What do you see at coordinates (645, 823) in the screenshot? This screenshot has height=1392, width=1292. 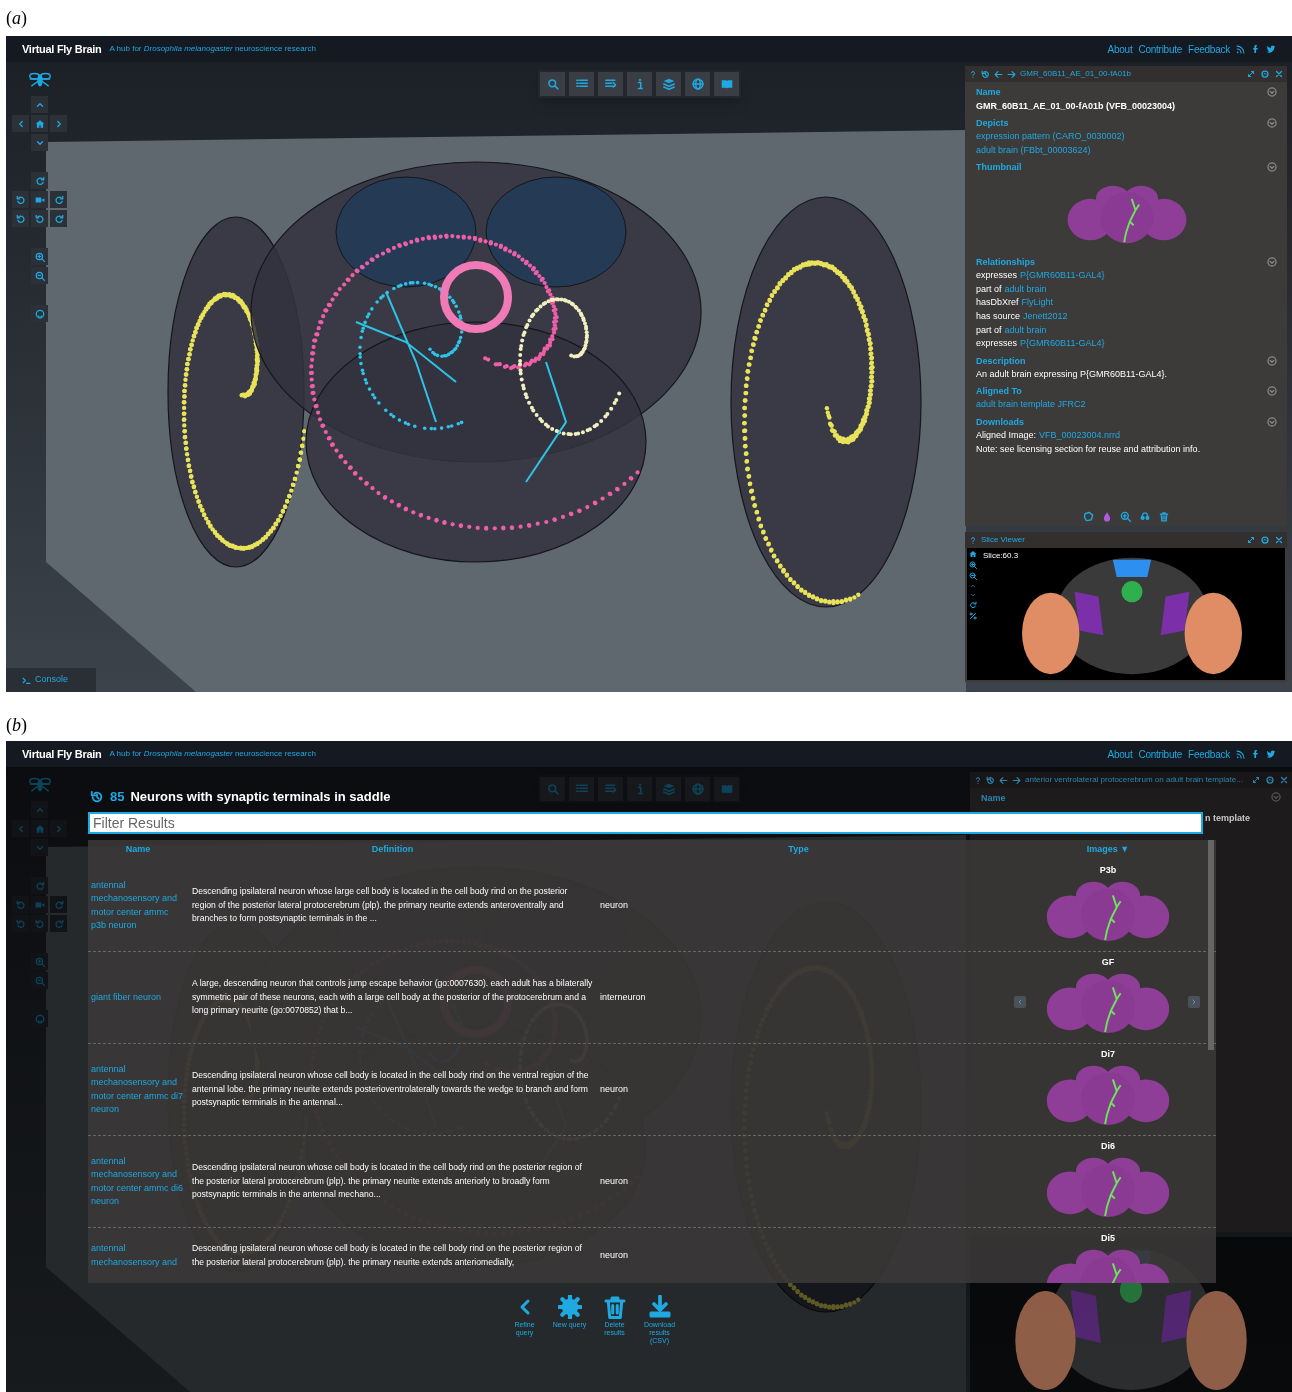 I see `filter-field: Filter Results` at bounding box center [645, 823].